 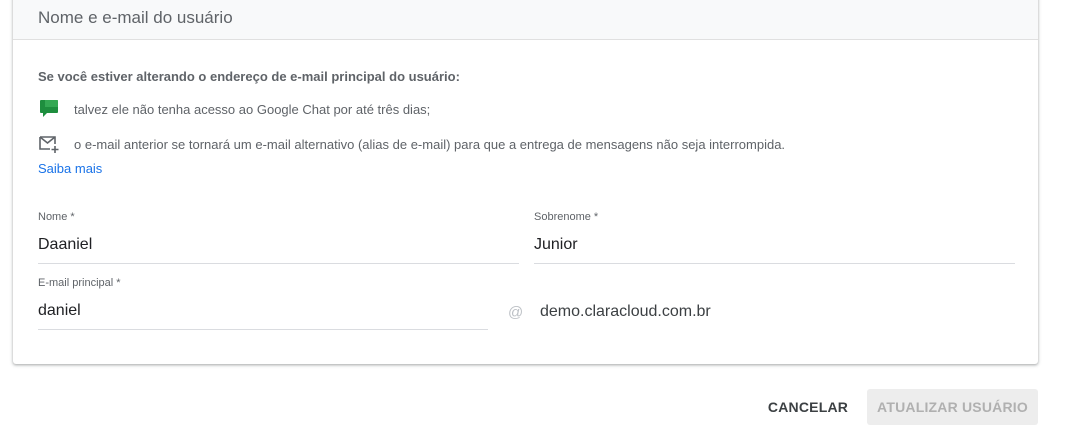 I want to click on primary-email-label: E-mail principal *, so click(x=79, y=283).